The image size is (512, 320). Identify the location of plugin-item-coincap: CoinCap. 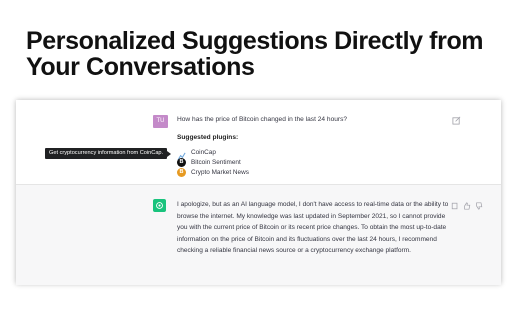
(196, 153).